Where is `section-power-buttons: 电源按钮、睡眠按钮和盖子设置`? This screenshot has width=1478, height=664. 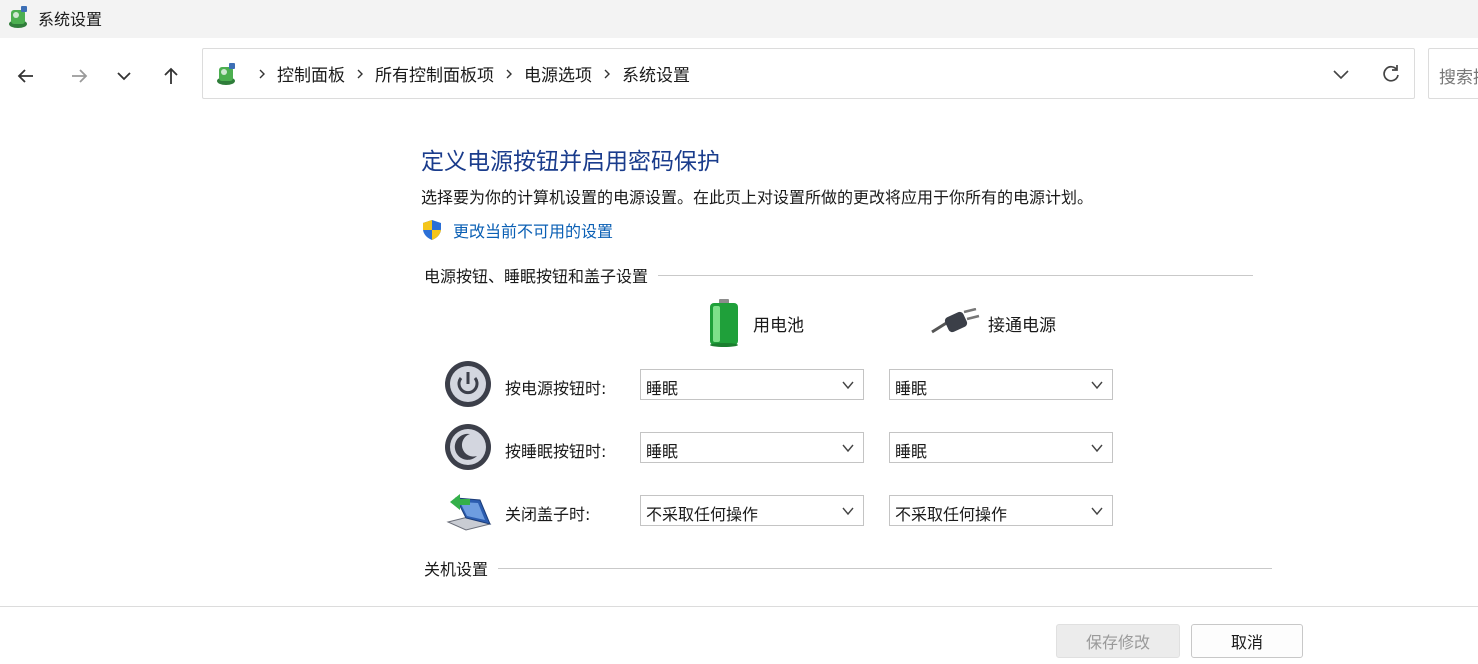 section-power-buttons: 电源按钮、睡眠按钮和盖子设置 is located at coordinates (839, 275).